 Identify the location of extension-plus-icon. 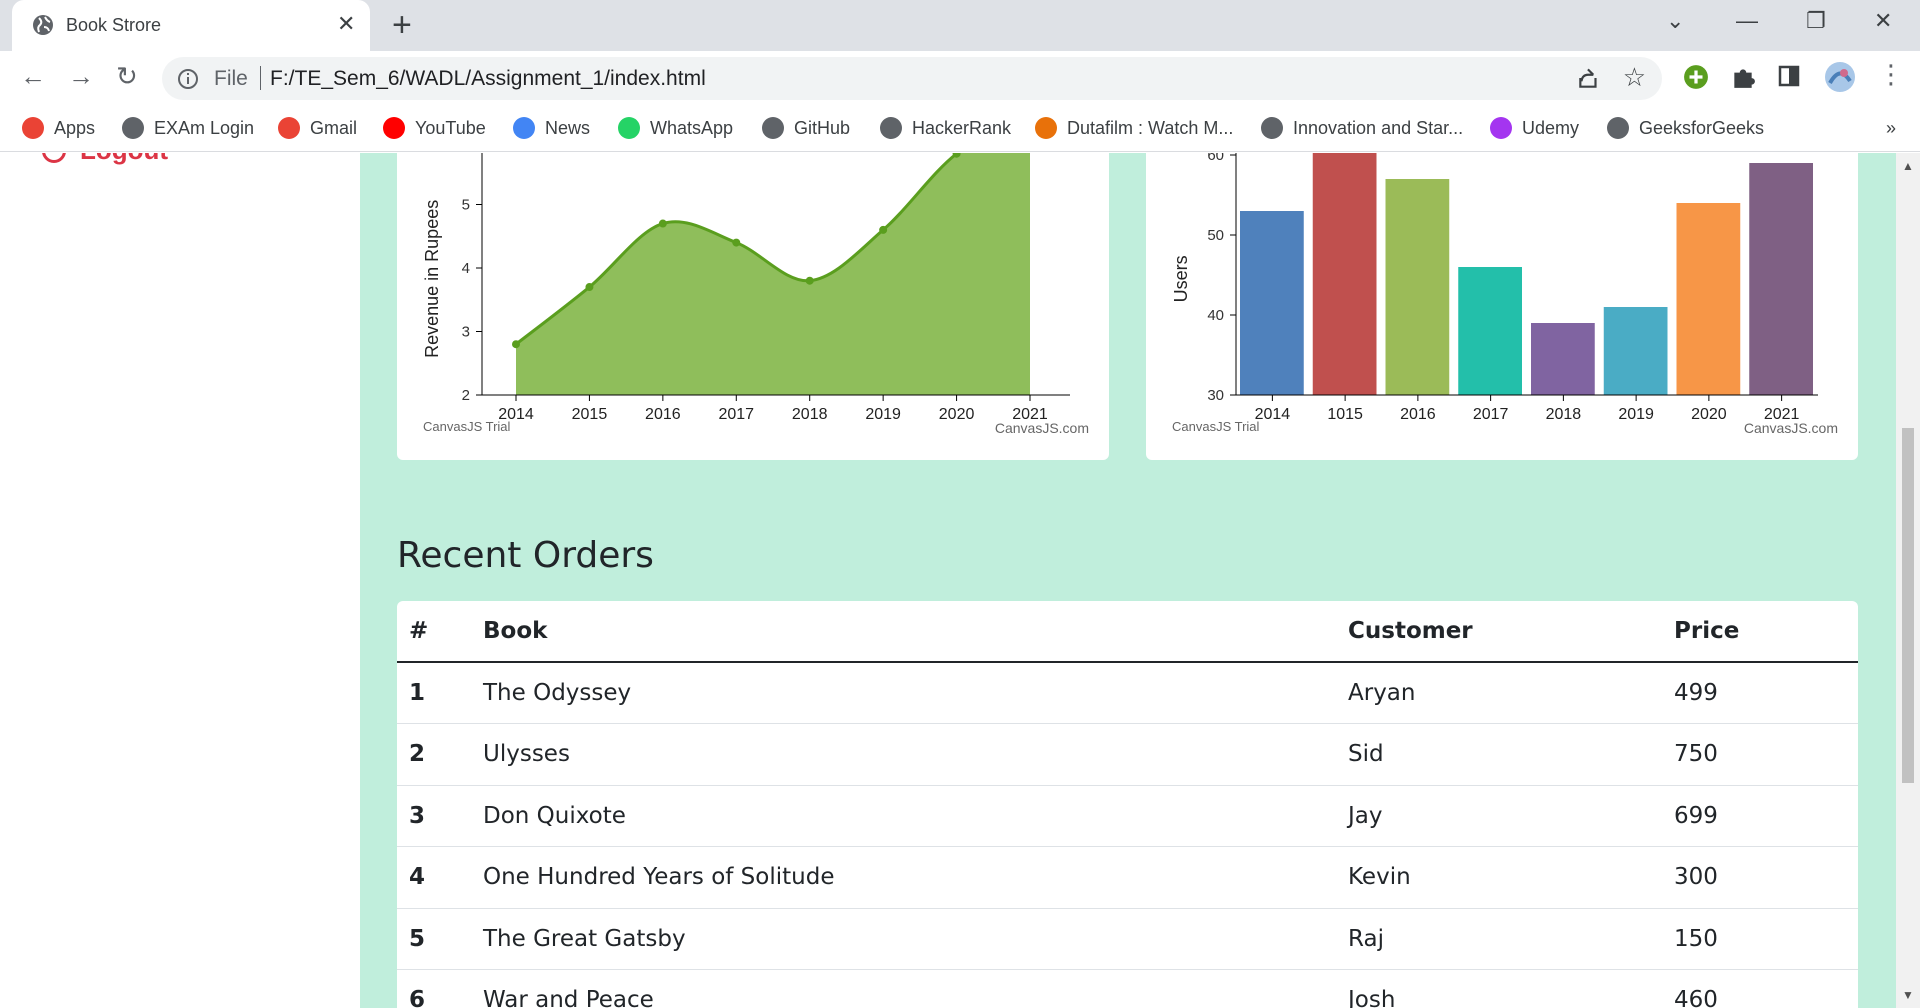
(1696, 77).